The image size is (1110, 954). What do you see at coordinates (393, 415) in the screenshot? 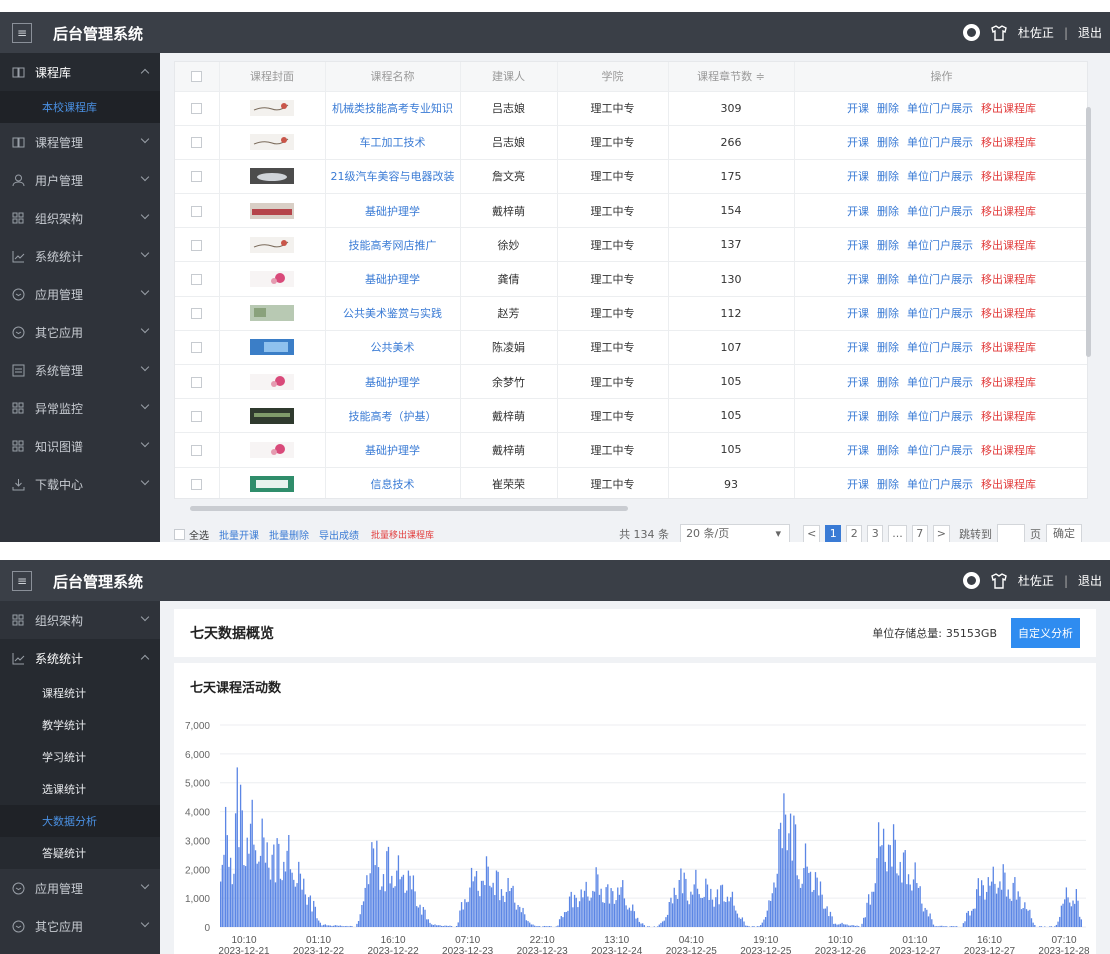
I see `course-name-link: 技能高考（护基）` at bounding box center [393, 415].